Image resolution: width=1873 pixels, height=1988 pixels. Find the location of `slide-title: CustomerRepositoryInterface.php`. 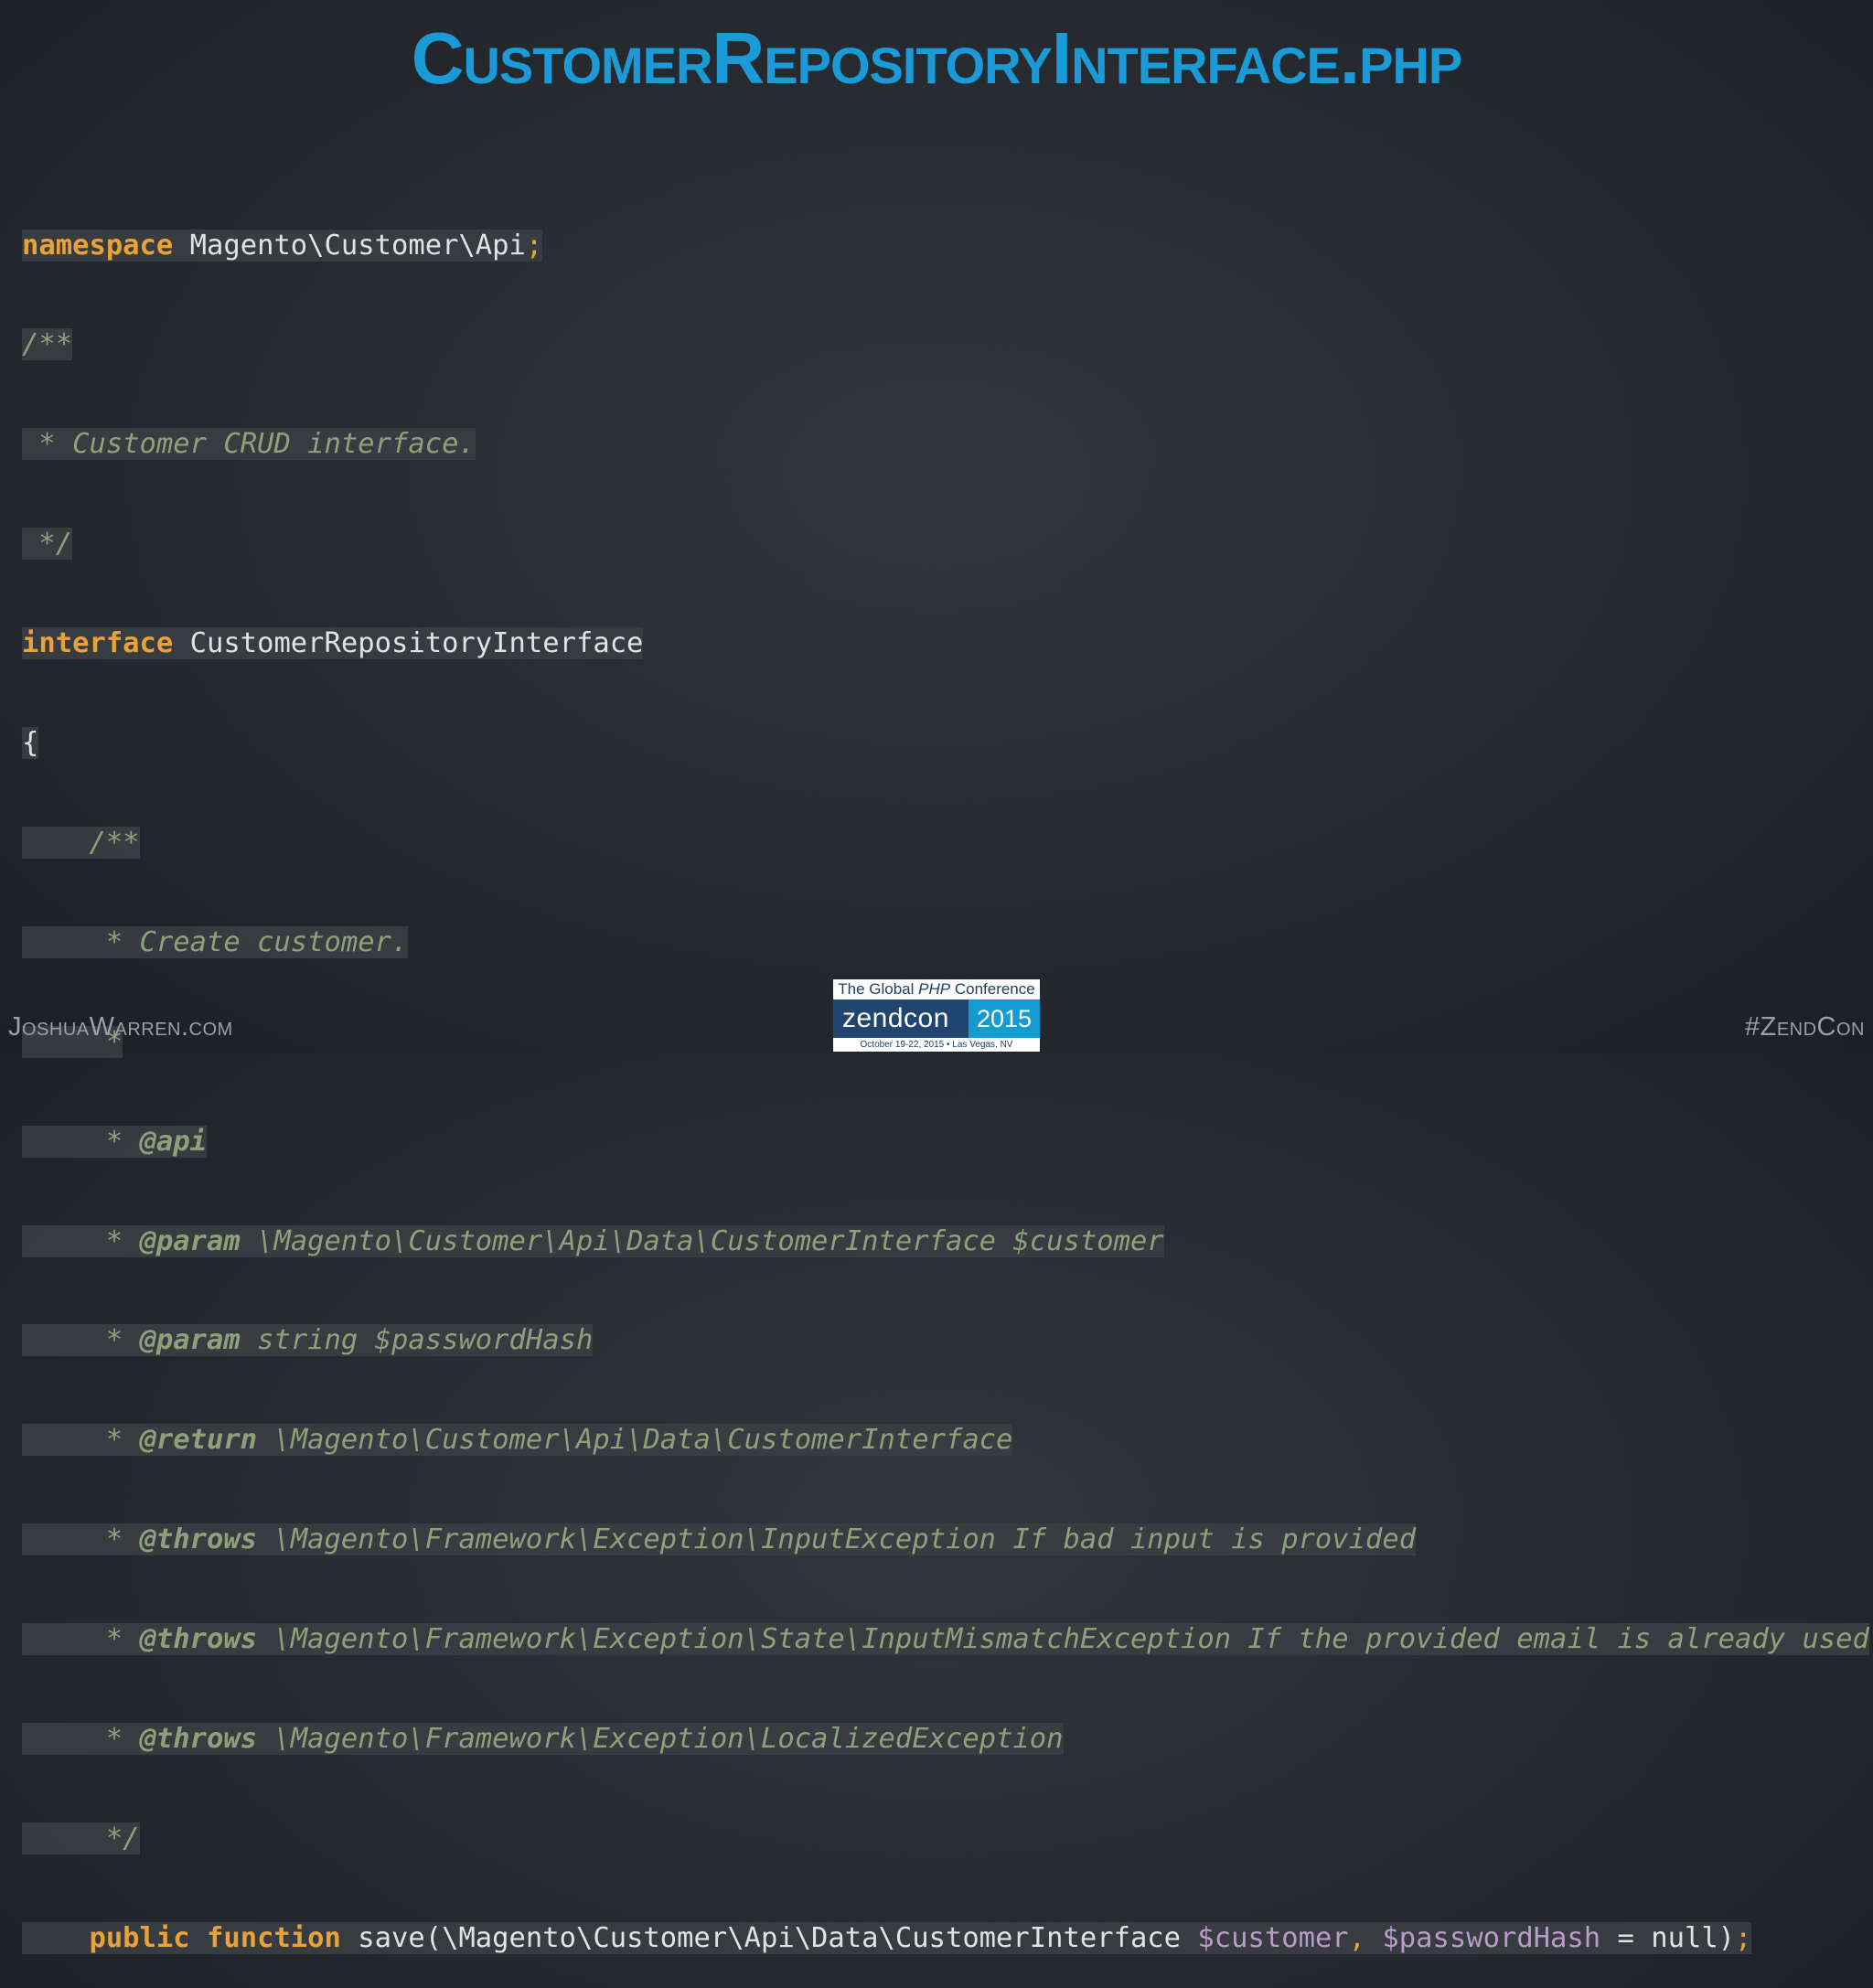

slide-title: CustomerRepositoryInterface.php is located at coordinates (937, 58).